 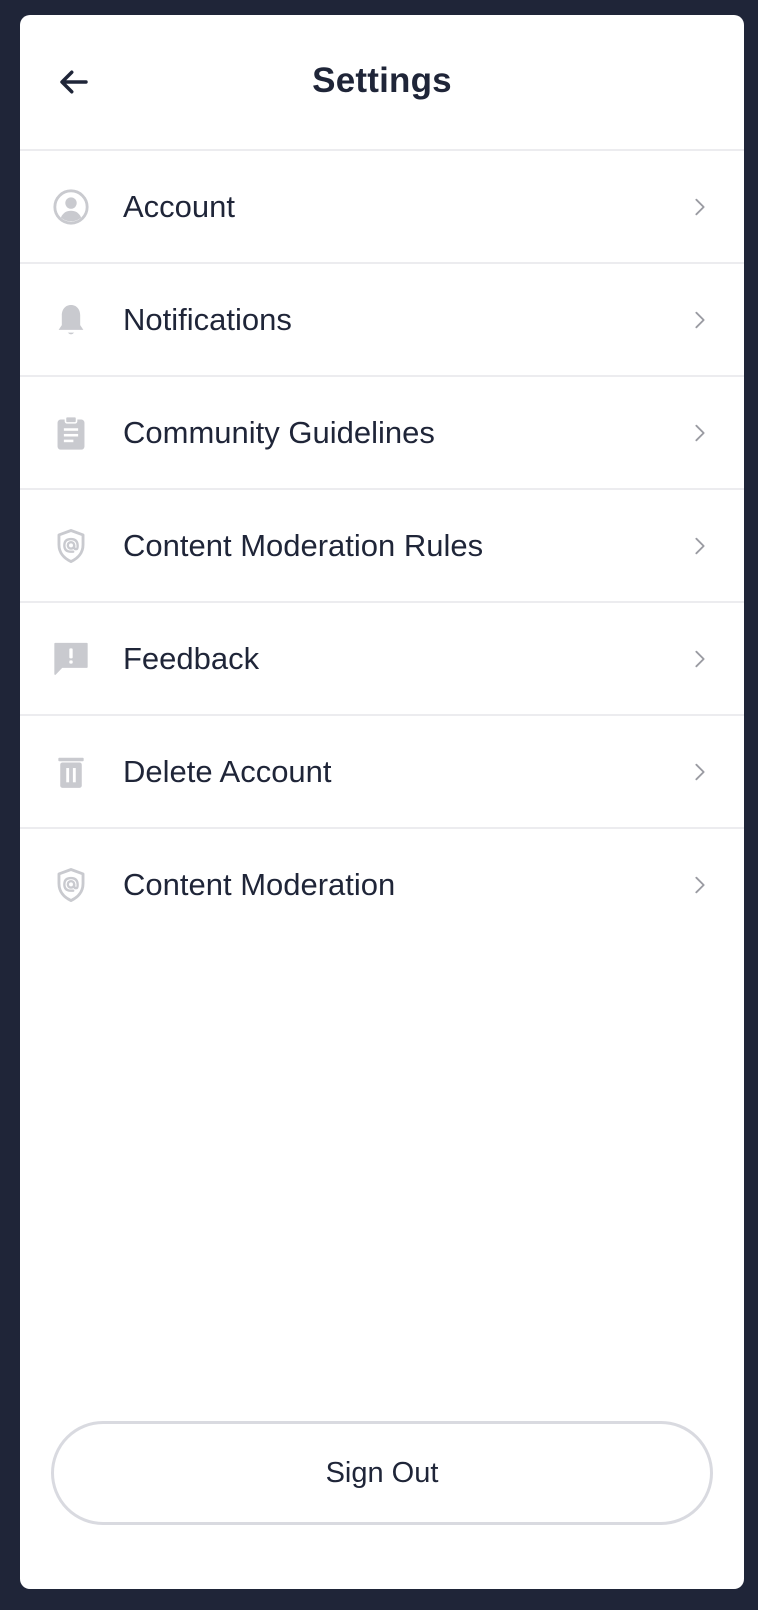 I want to click on trash-icon, so click(x=71, y=772).